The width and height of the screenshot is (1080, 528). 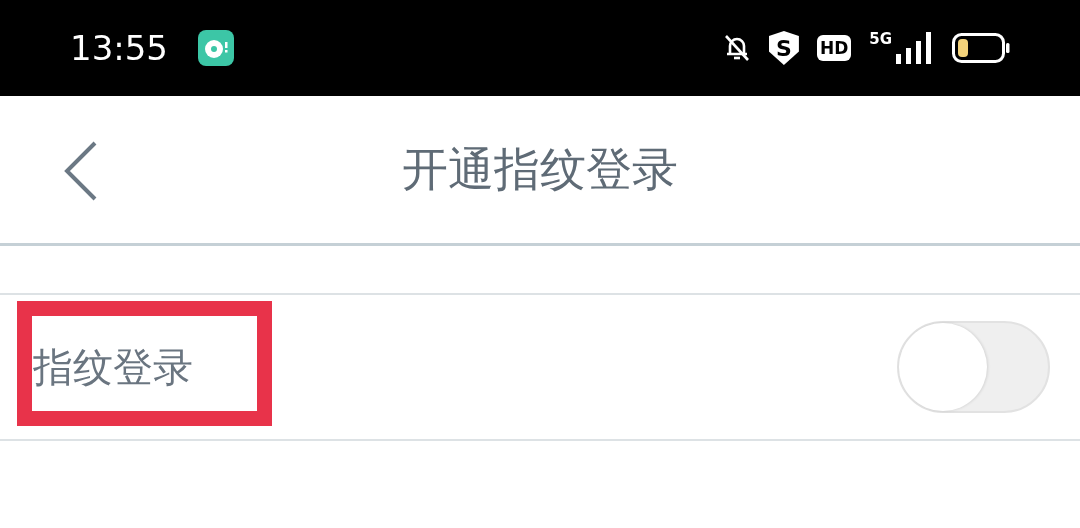 What do you see at coordinates (81, 171) in the screenshot?
I see `back-icon` at bounding box center [81, 171].